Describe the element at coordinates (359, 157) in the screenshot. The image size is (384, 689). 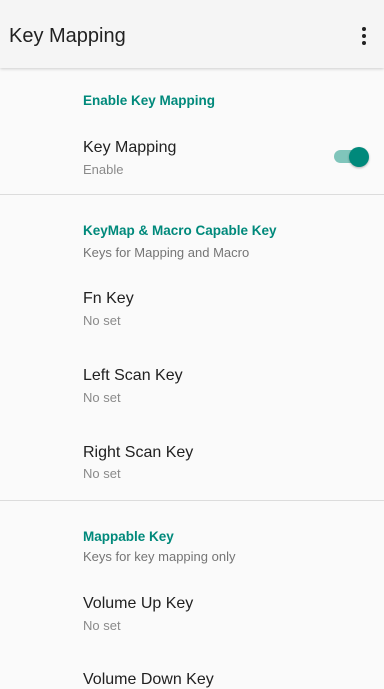
I see `switch-thumb` at that location.